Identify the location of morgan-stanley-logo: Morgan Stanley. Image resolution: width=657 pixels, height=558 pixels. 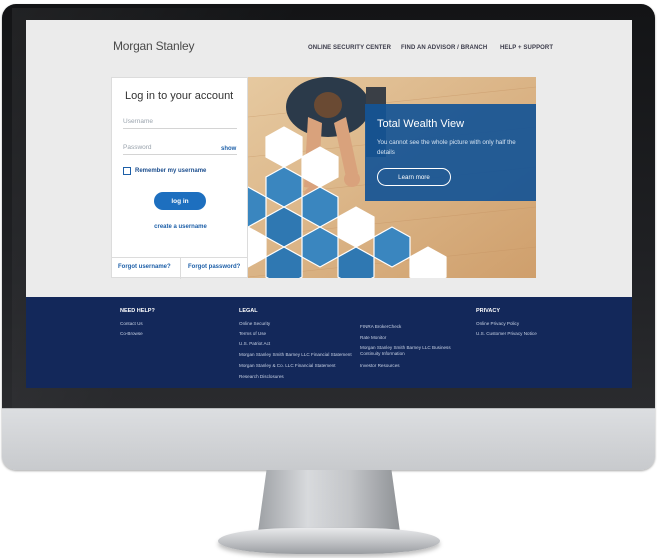
(153, 46).